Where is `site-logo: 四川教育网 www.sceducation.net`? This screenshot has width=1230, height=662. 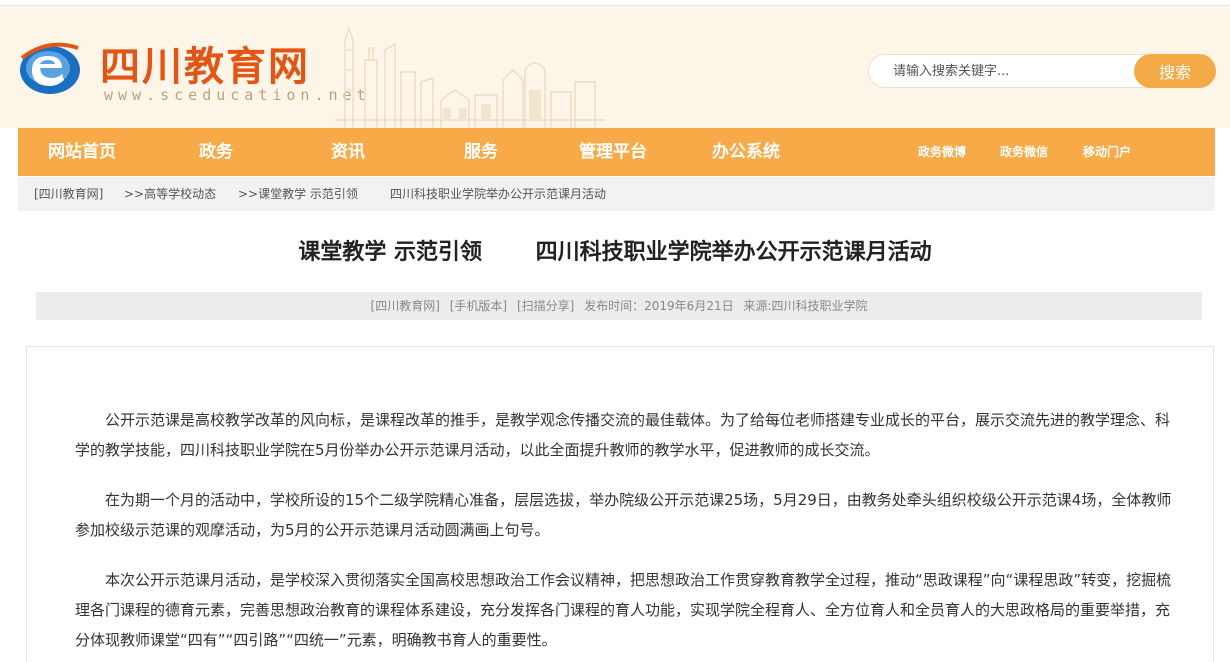
site-logo: 四川教育网 www.sceducation.net is located at coordinates (192, 72).